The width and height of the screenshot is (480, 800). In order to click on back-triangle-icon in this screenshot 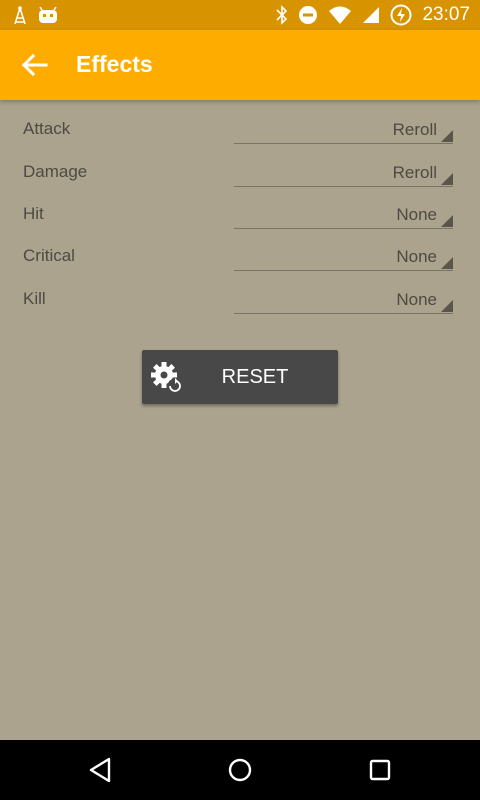, I will do `click(100, 770)`.